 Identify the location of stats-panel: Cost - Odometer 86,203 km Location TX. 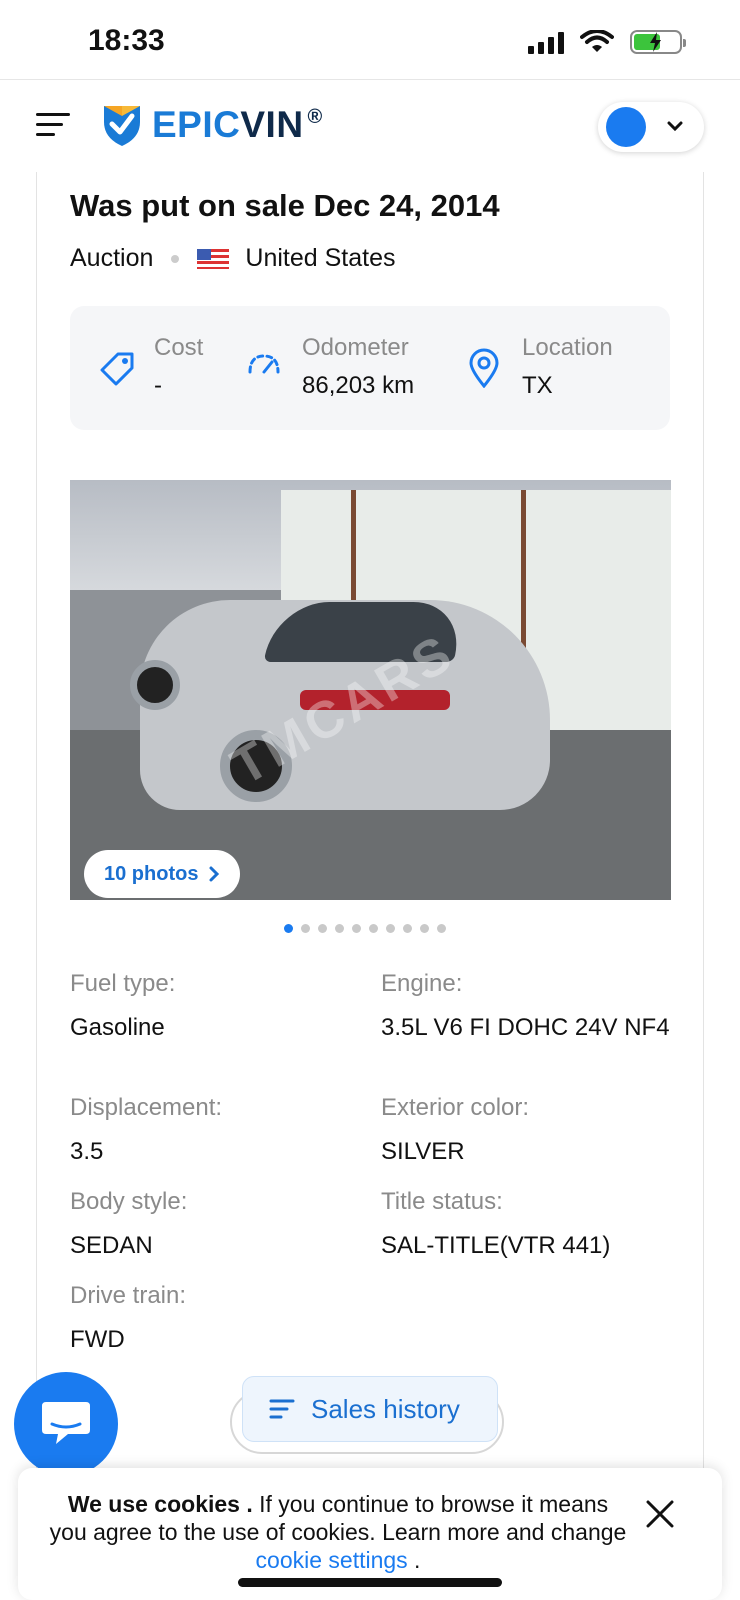
(370, 368).